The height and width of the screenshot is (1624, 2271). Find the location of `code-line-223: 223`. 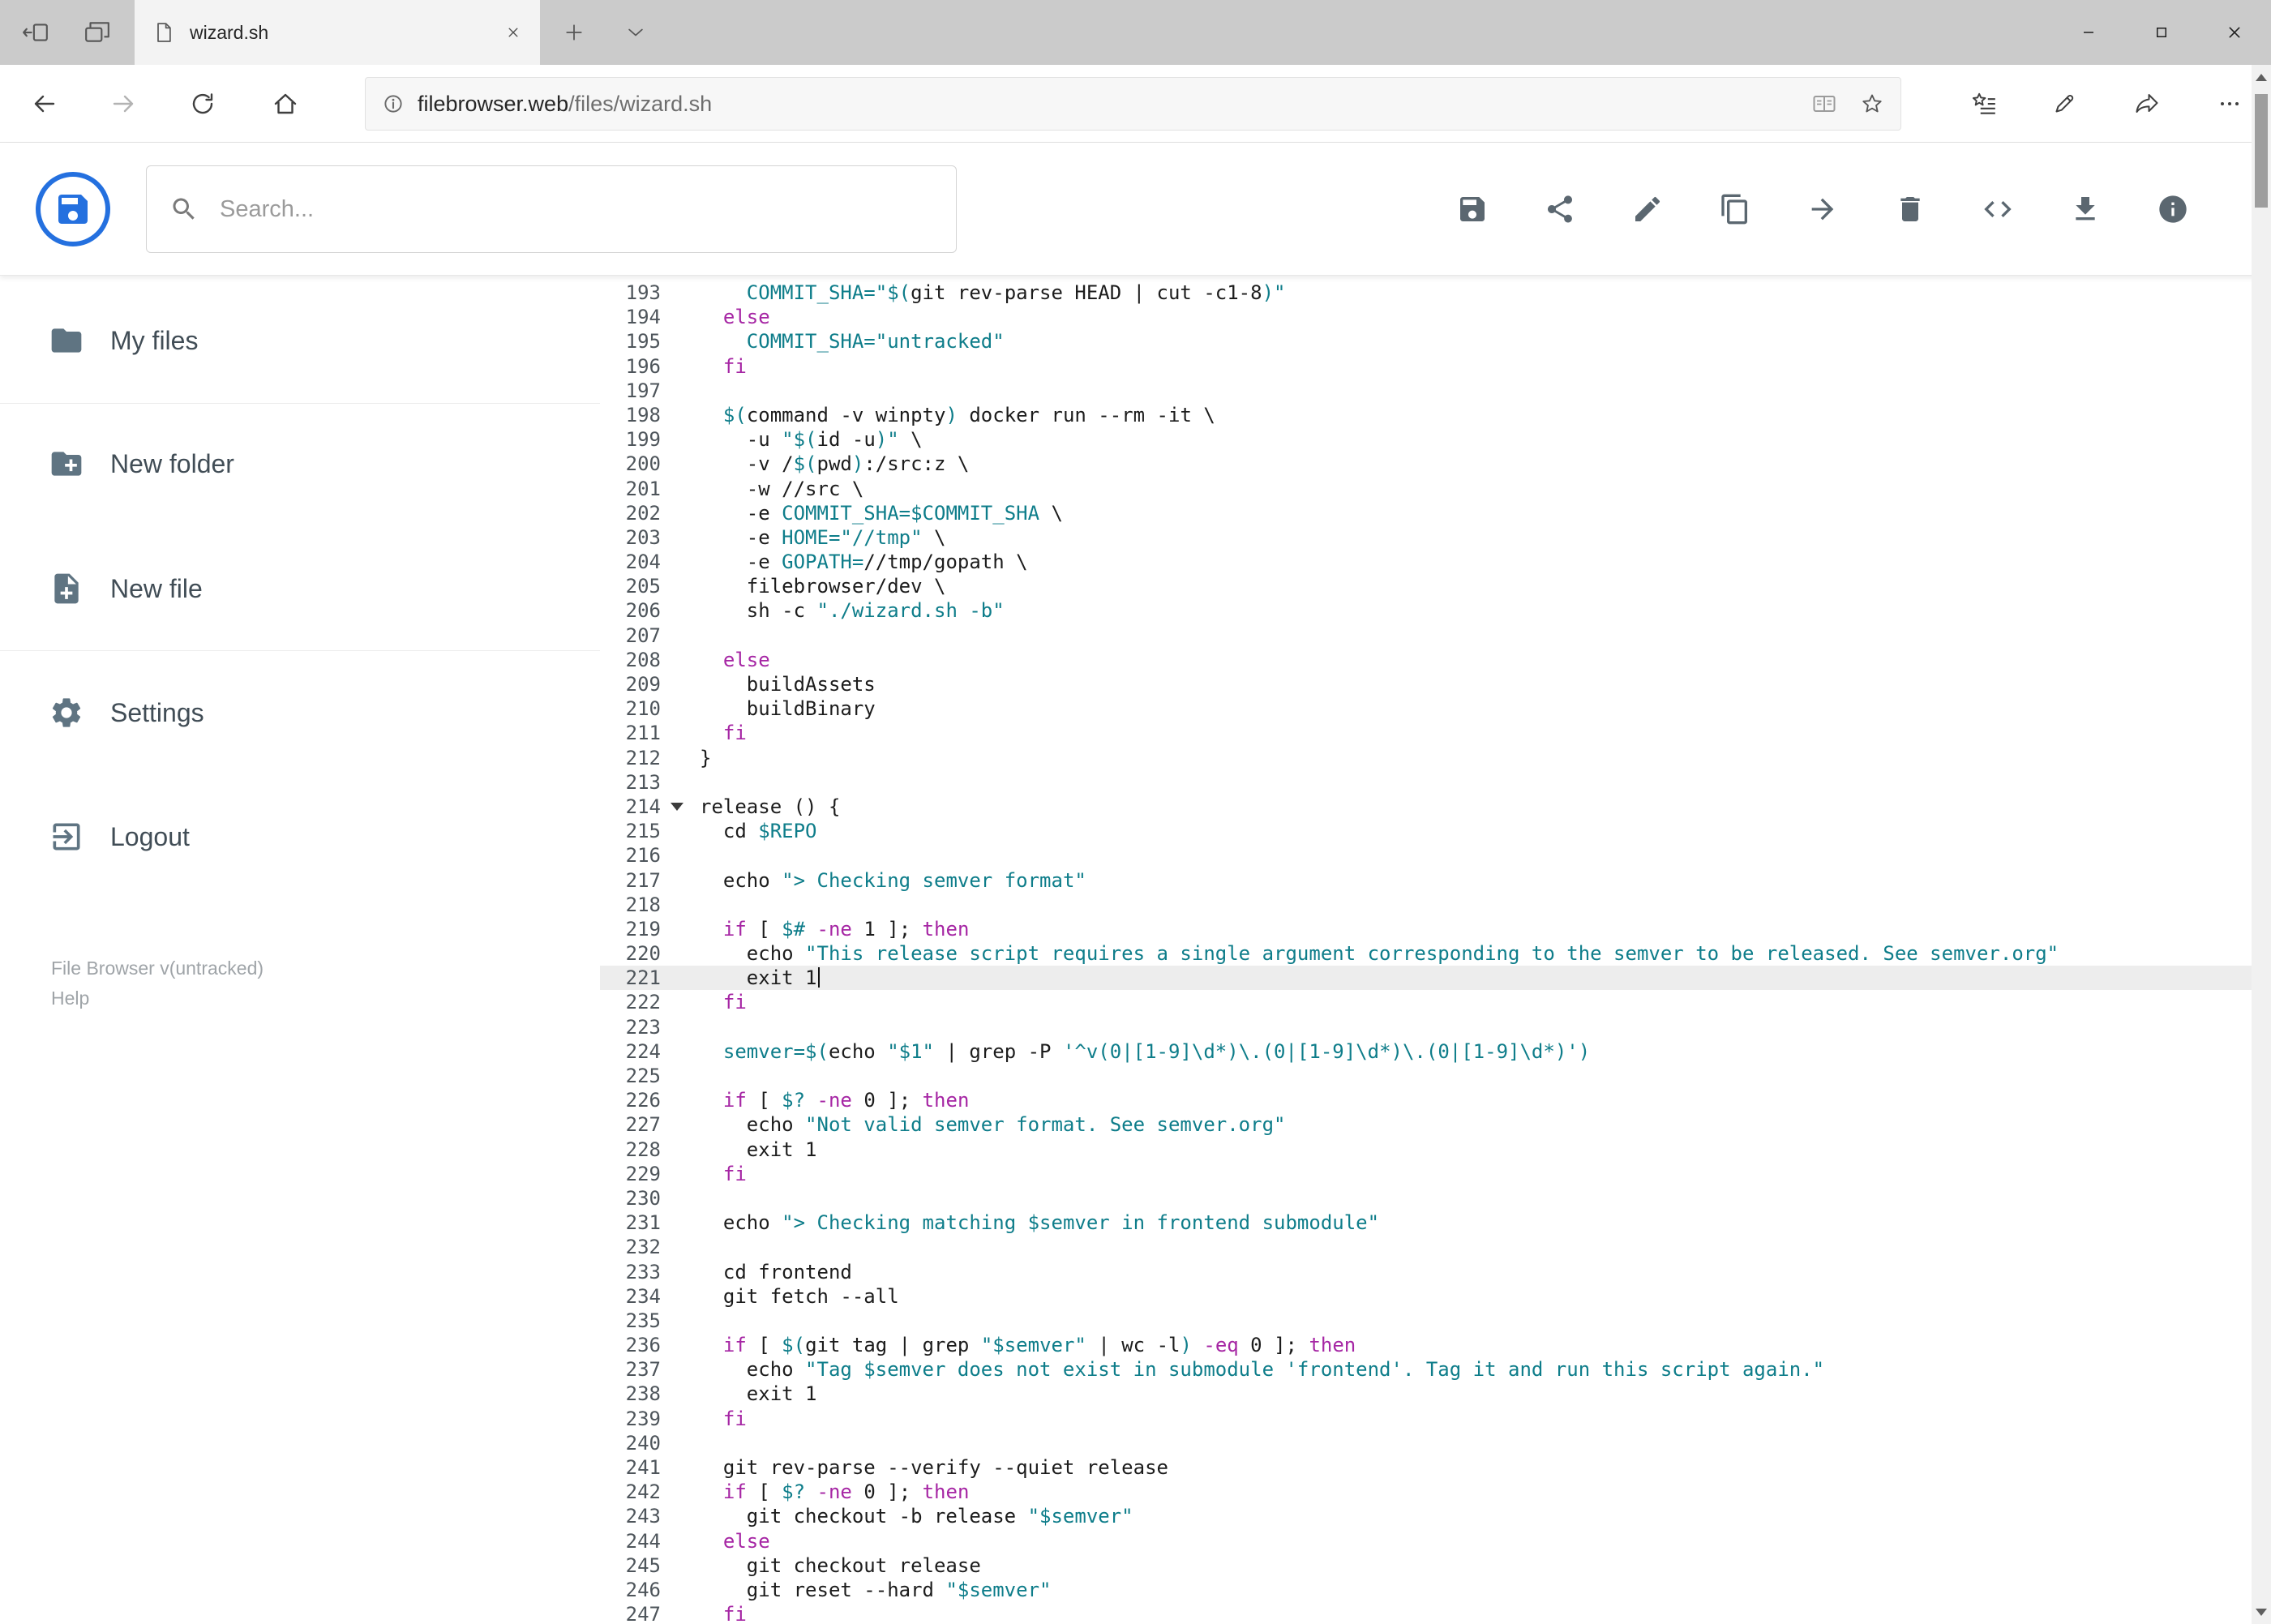

code-line-223: 223 is located at coordinates (1426, 1027).